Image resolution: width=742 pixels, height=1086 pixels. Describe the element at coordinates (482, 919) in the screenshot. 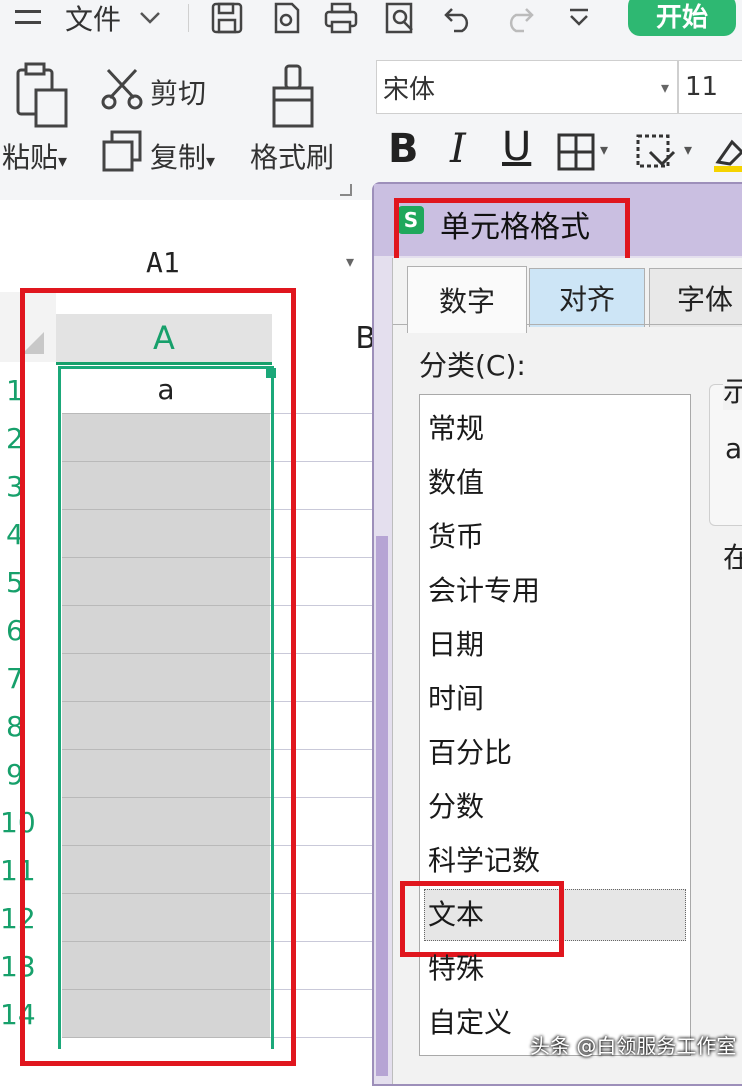

I see `text-category-highlight-box` at that location.